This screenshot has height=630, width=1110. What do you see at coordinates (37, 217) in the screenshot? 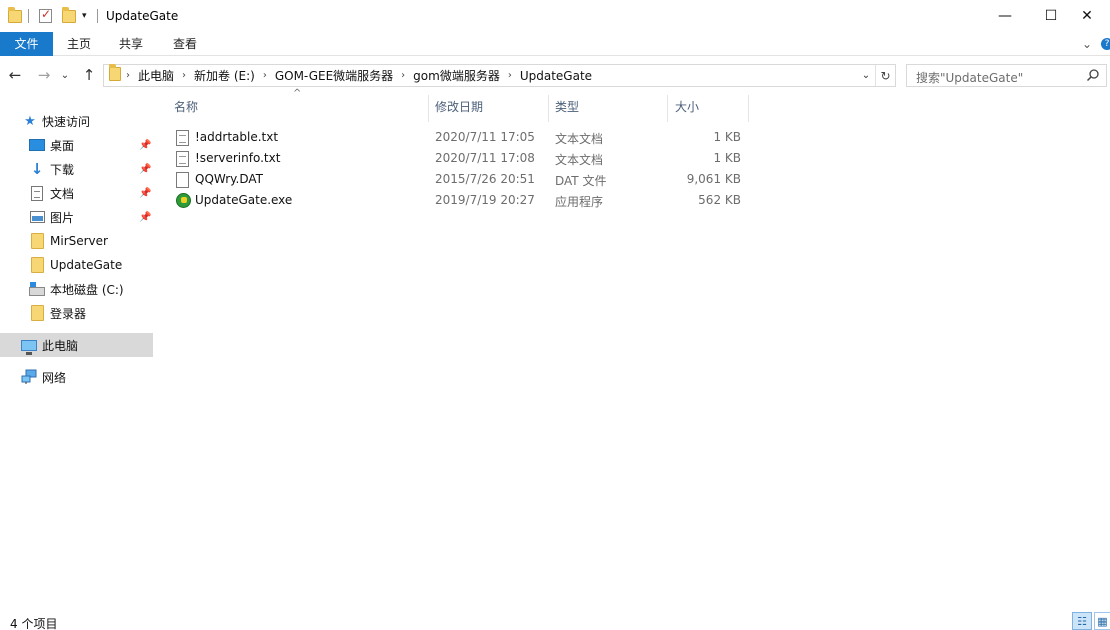
I see `pictures-icon` at bounding box center [37, 217].